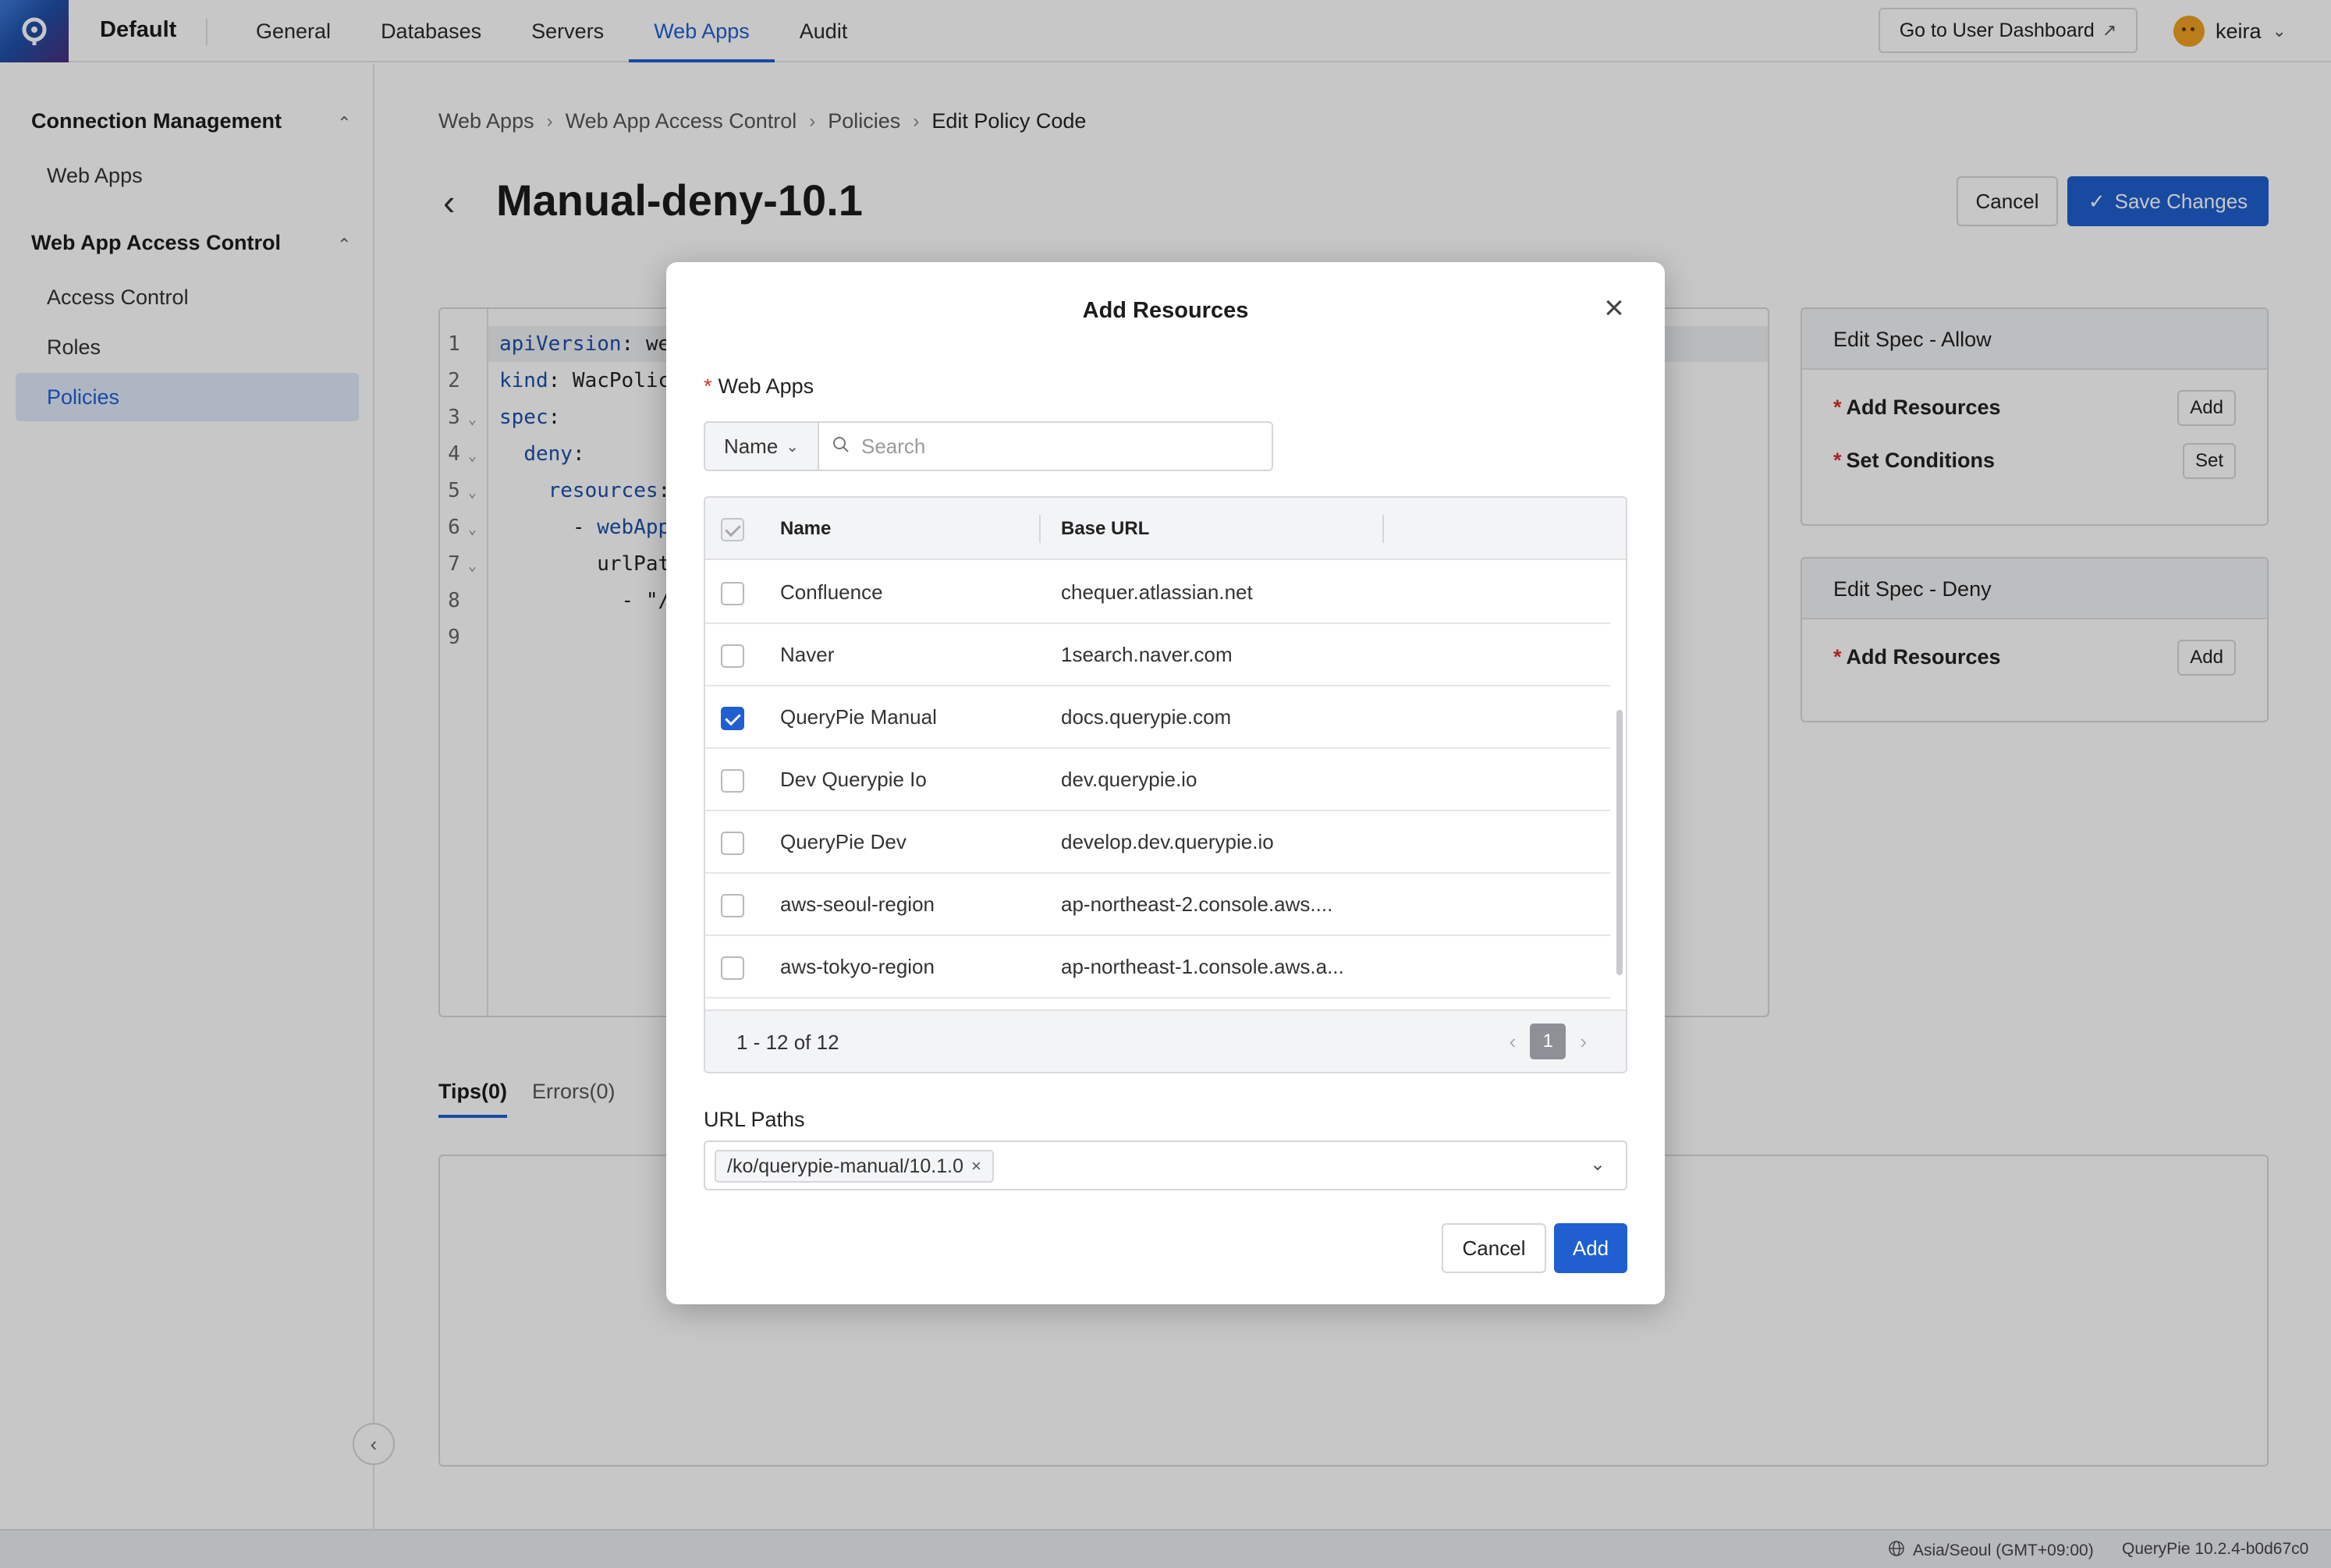 The image size is (2331, 1568). I want to click on search-filter: Name ⌄, so click(989, 446).